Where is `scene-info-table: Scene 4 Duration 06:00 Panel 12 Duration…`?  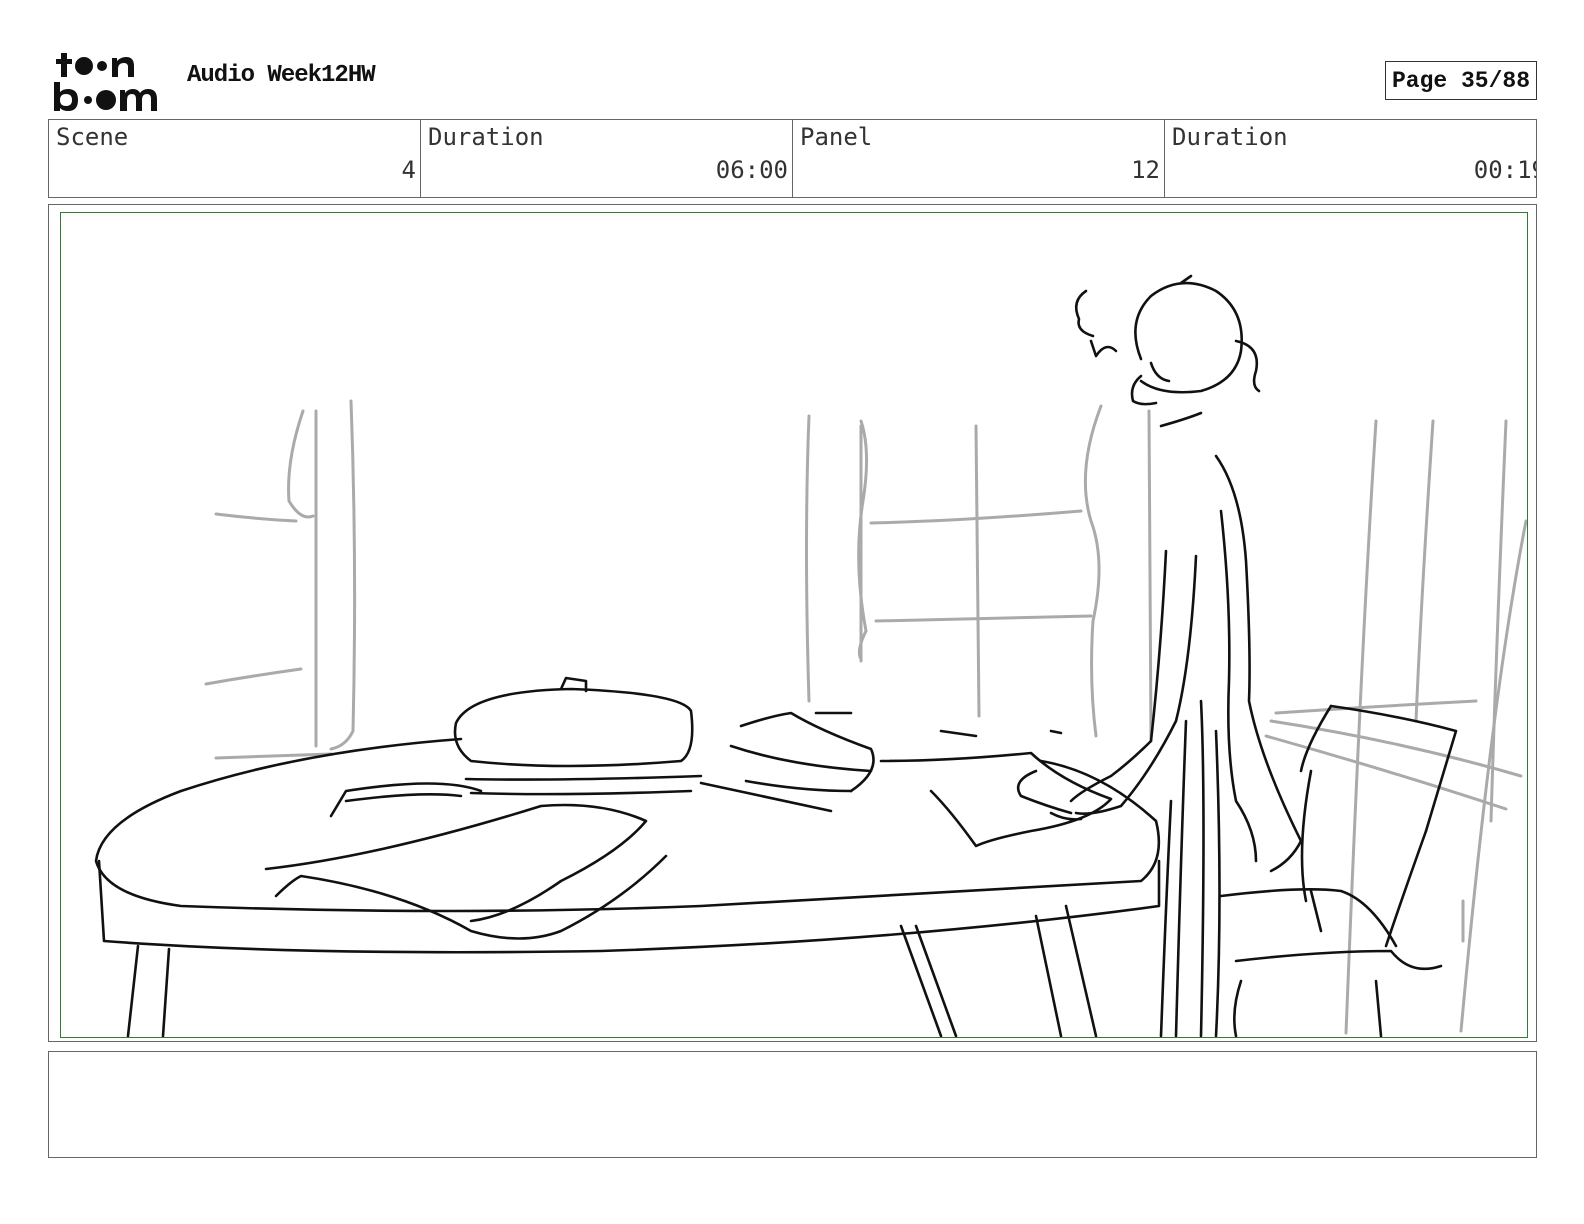
scene-info-table: Scene 4 Duration 06:00 Panel 12 Duration… is located at coordinates (792, 158).